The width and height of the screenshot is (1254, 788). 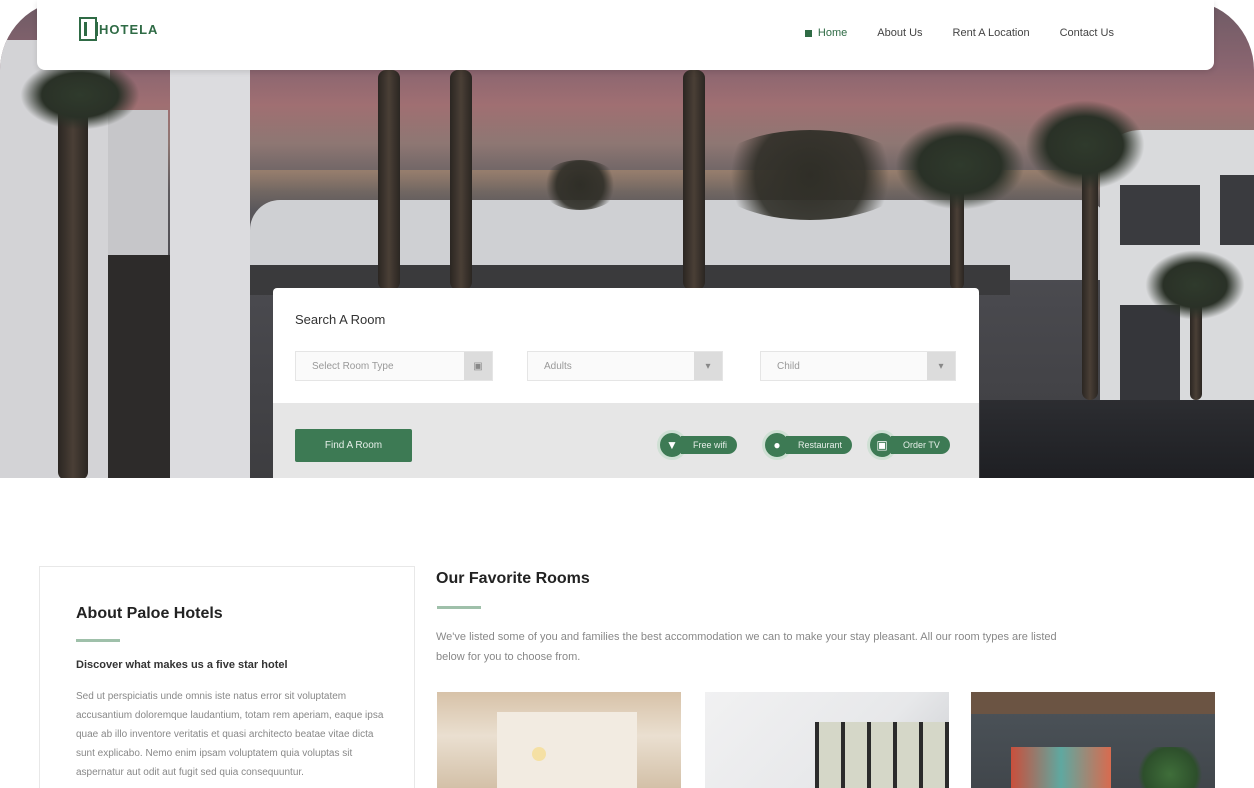 What do you see at coordinates (709, 445) in the screenshot?
I see `free-wifi-label: Free wifi` at bounding box center [709, 445].